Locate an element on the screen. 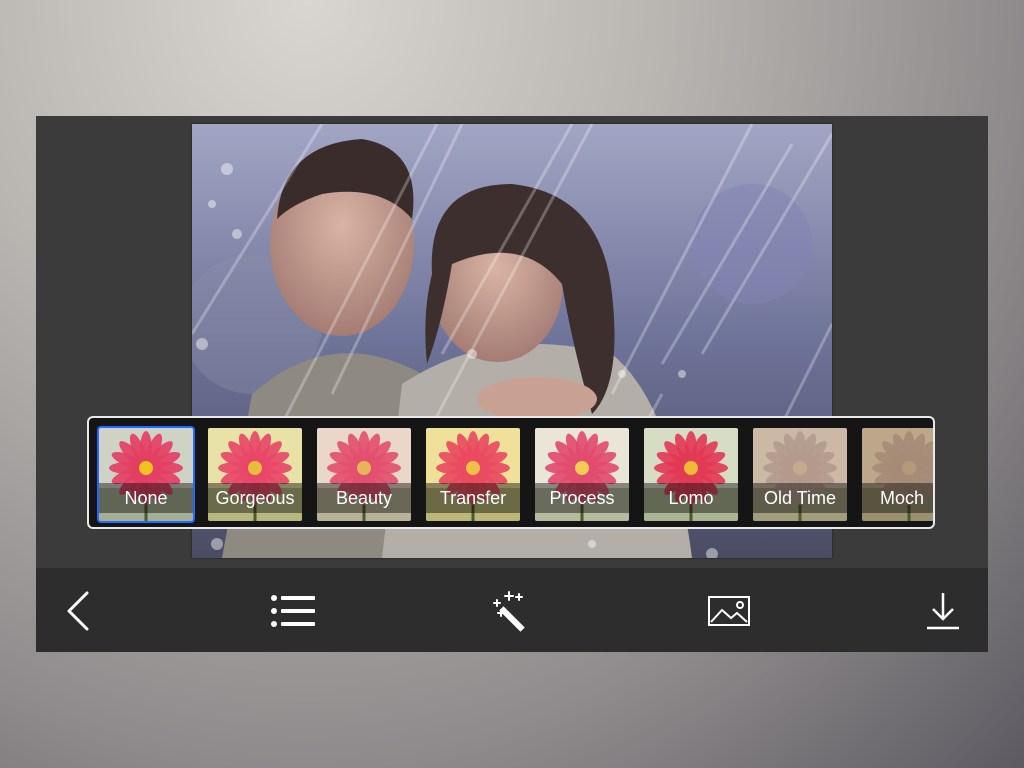 The height and width of the screenshot is (768, 1024). list-button is located at coordinates (293, 611).